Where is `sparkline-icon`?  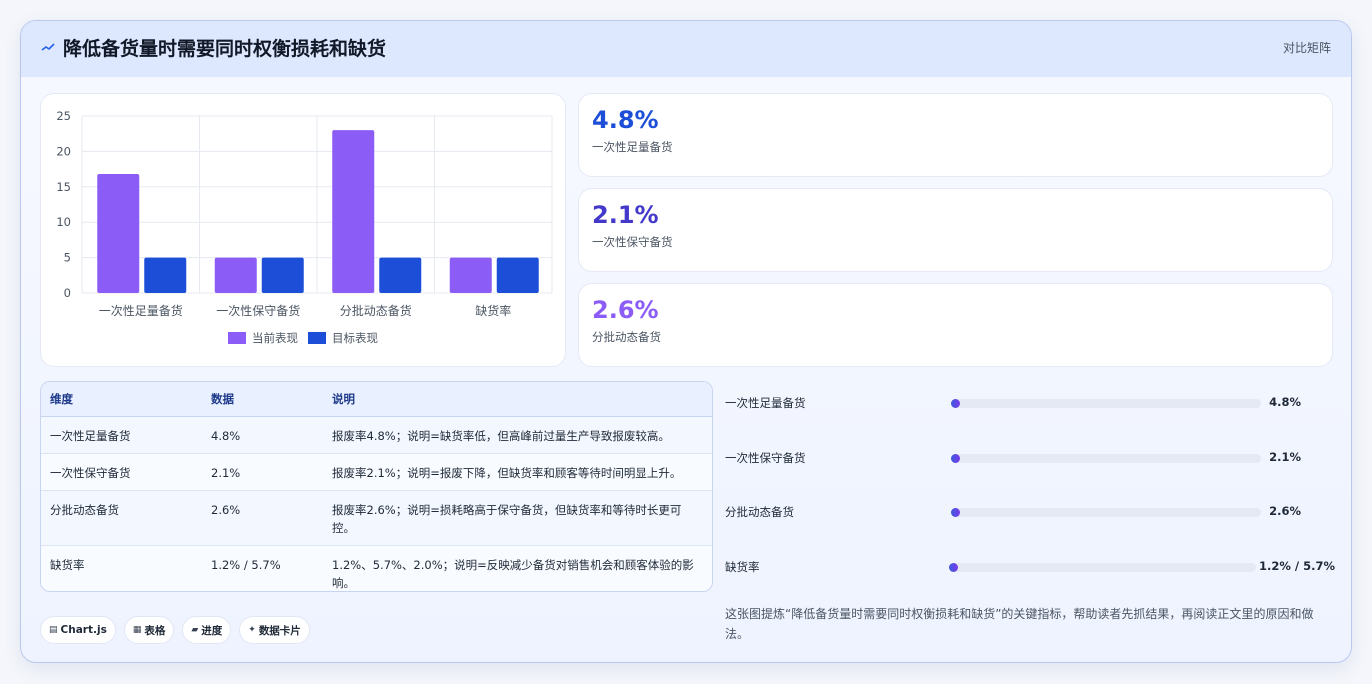
sparkline-icon is located at coordinates (48, 48).